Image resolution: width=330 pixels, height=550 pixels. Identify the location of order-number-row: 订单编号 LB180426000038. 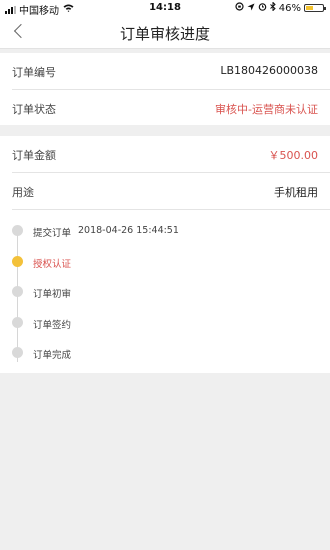
(171, 71).